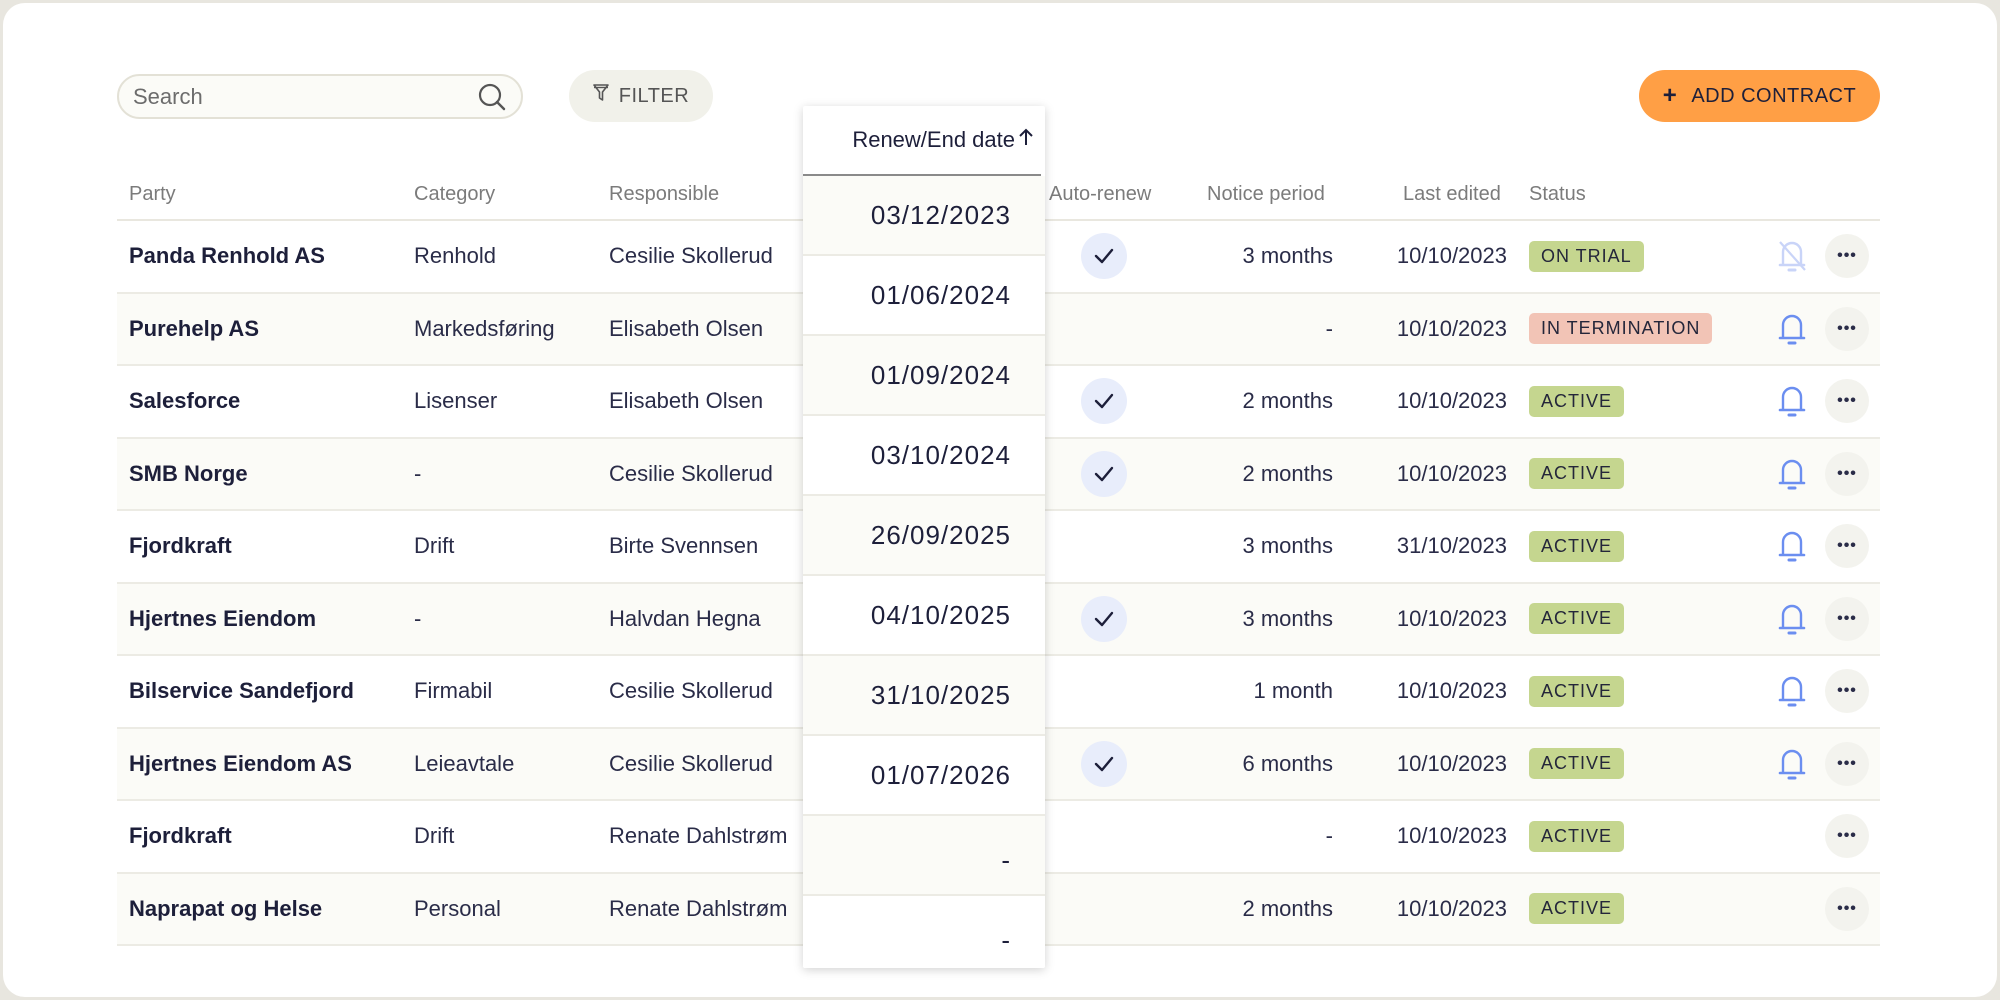  What do you see at coordinates (484, 328) in the screenshot?
I see `category: Markedsføring` at bounding box center [484, 328].